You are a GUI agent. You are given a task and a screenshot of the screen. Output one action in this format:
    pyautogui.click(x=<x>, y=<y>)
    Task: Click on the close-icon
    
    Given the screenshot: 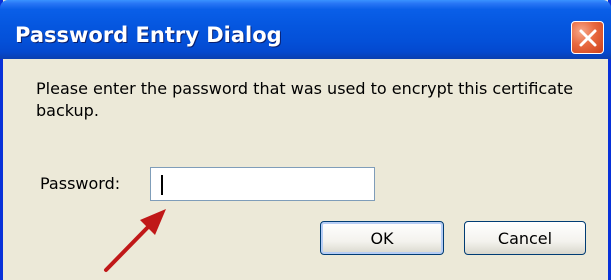 What is the action you would take?
    pyautogui.click(x=588, y=38)
    